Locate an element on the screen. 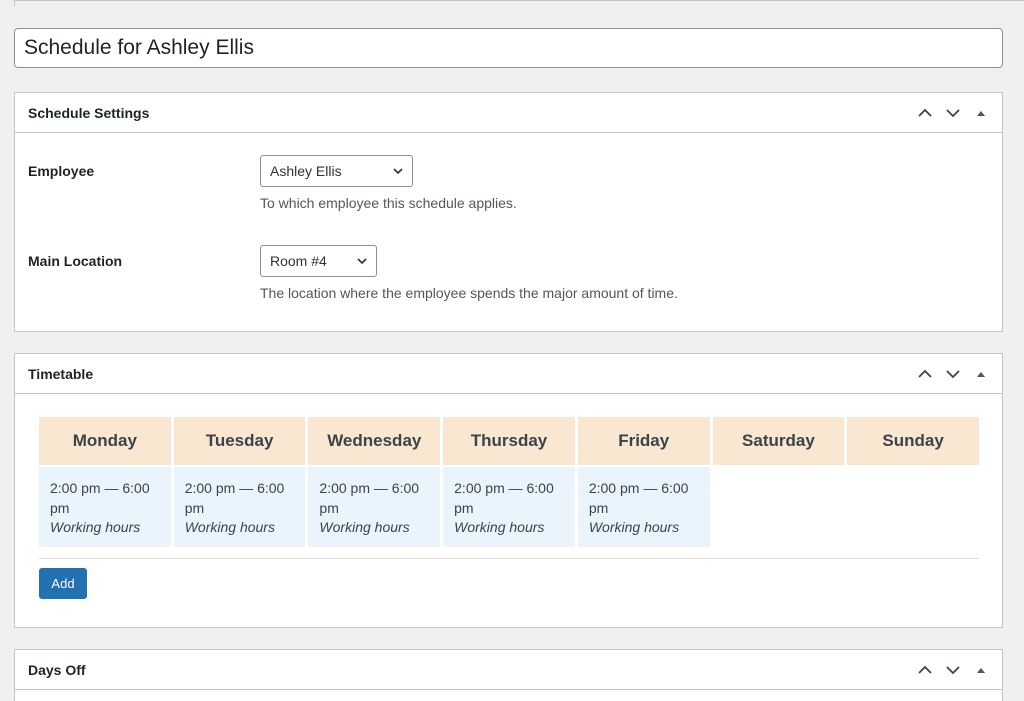 The width and height of the screenshot is (1024, 701). employee-select: Ashley Ellis is located at coordinates (336, 171).